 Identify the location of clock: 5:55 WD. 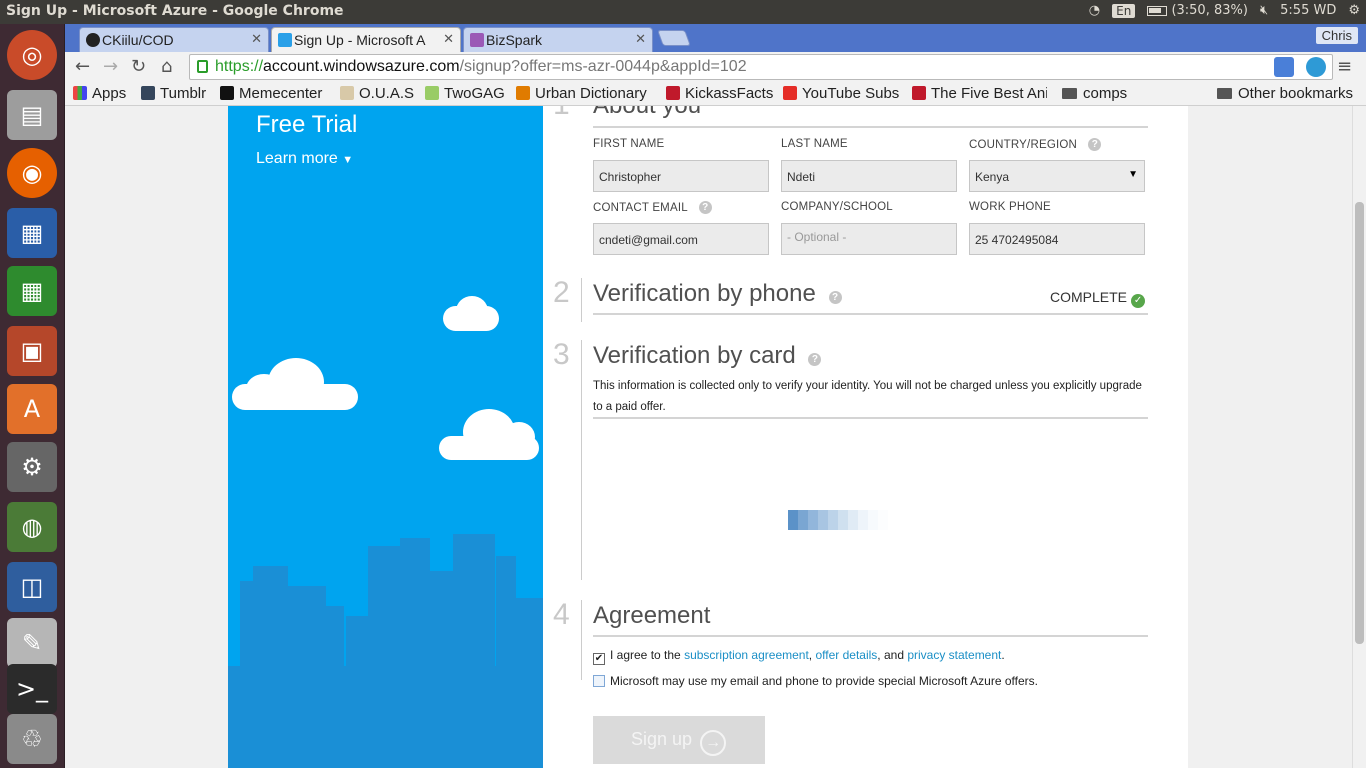
(1308, 10).